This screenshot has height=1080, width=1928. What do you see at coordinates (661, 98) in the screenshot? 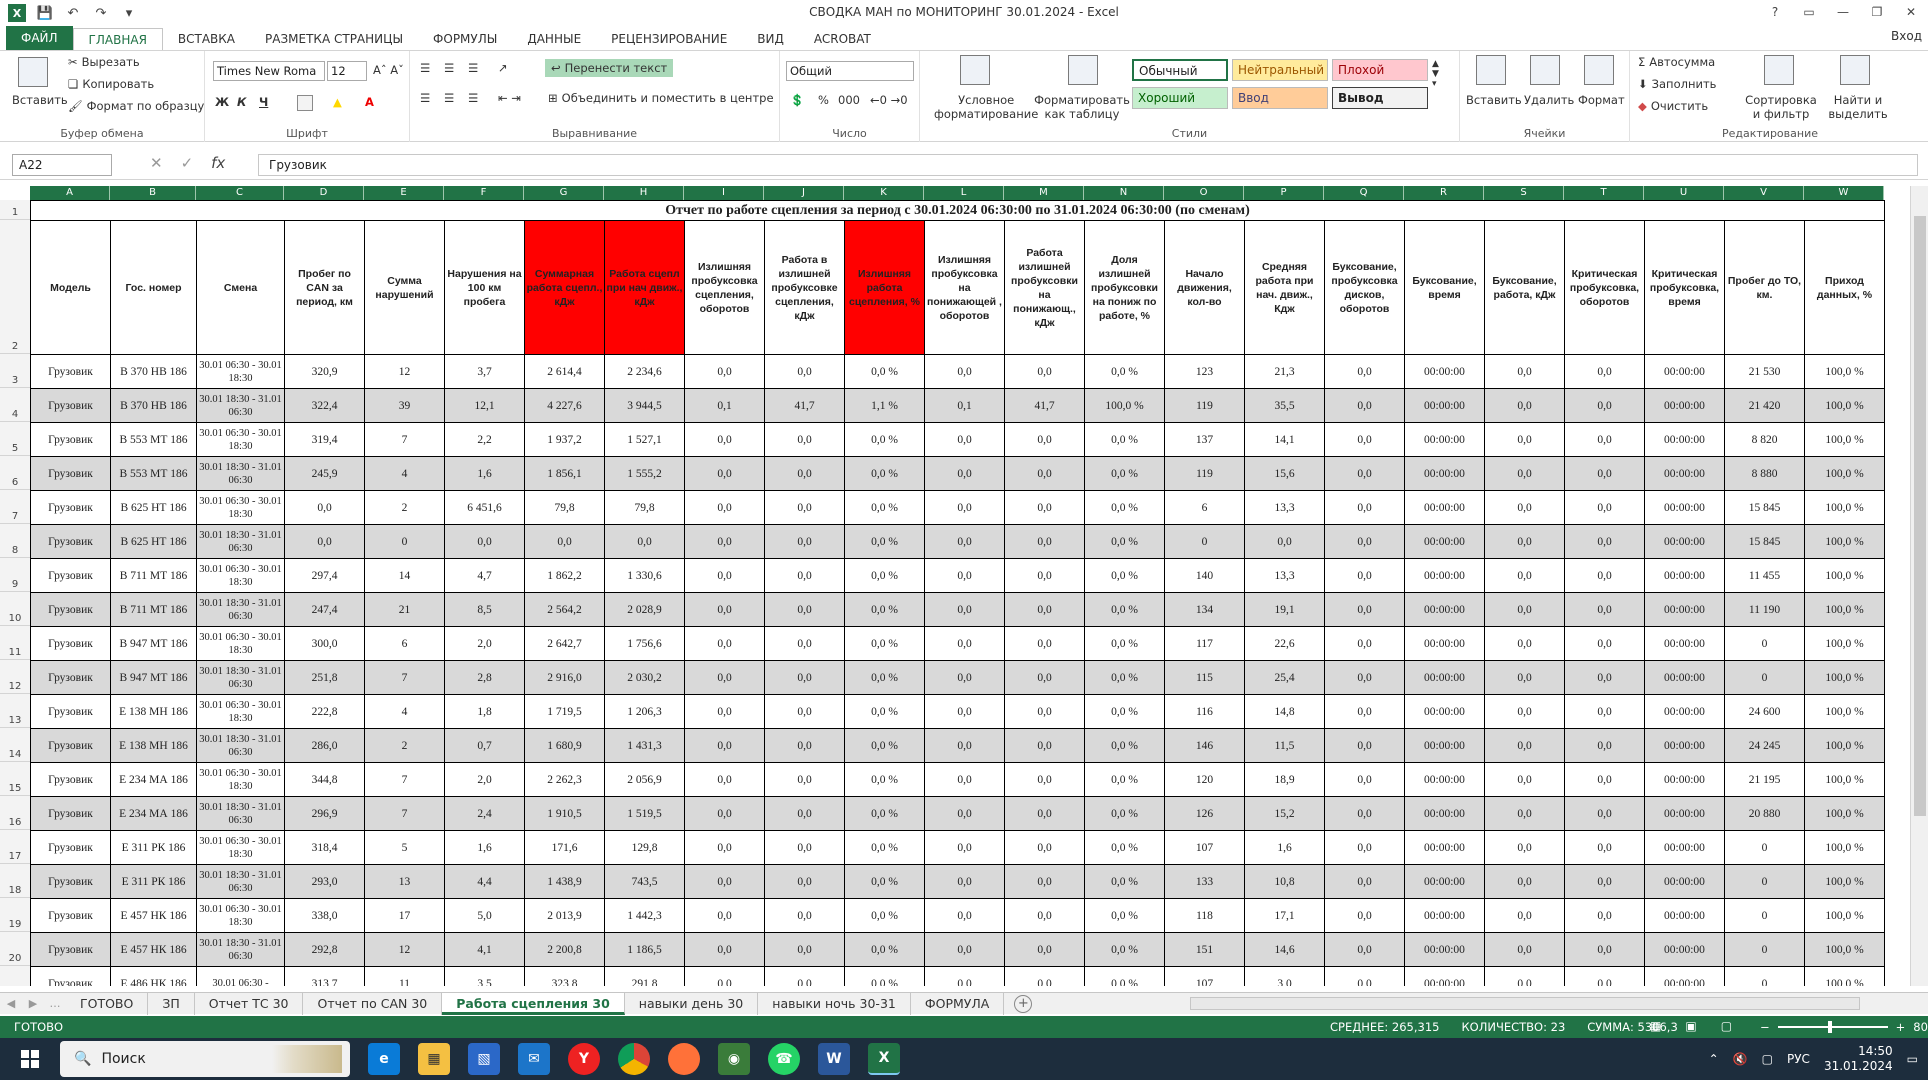
I see `merge-center-button: ⊞ Объединить и поместить в центре` at bounding box center [661, 98].